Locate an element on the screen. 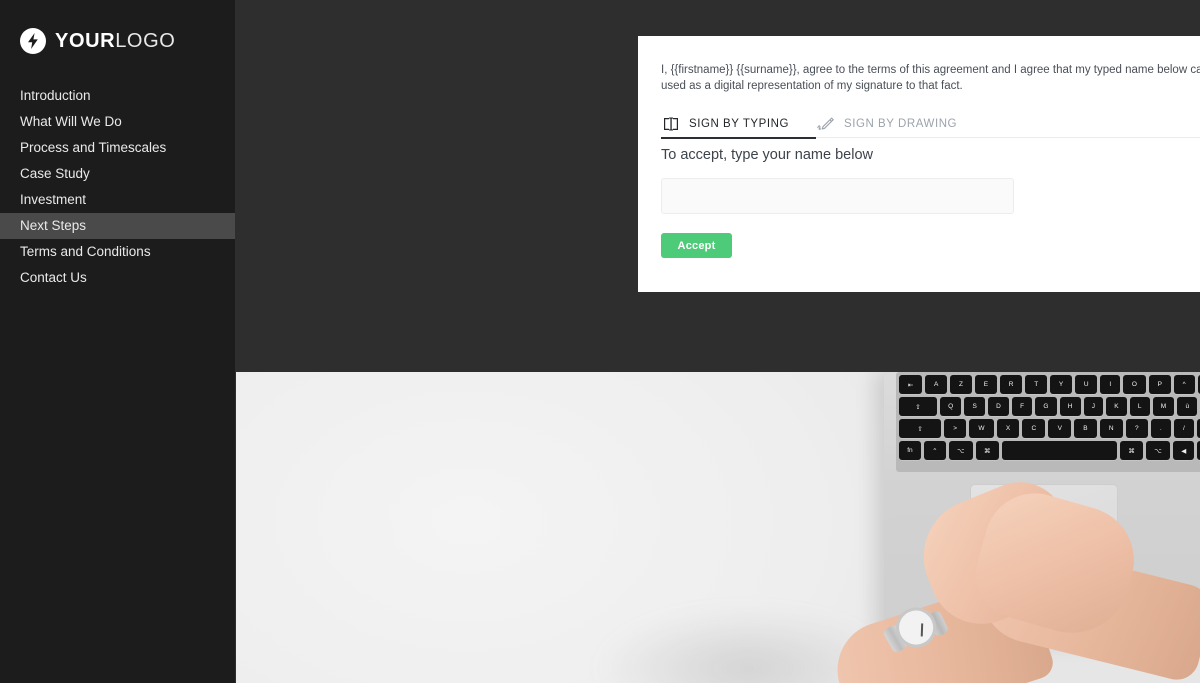 Image resolution: width=1200 pixels, height=683 pixels. sidebar-item-next-steps: Next Steps is located at coordinates (117, 226).